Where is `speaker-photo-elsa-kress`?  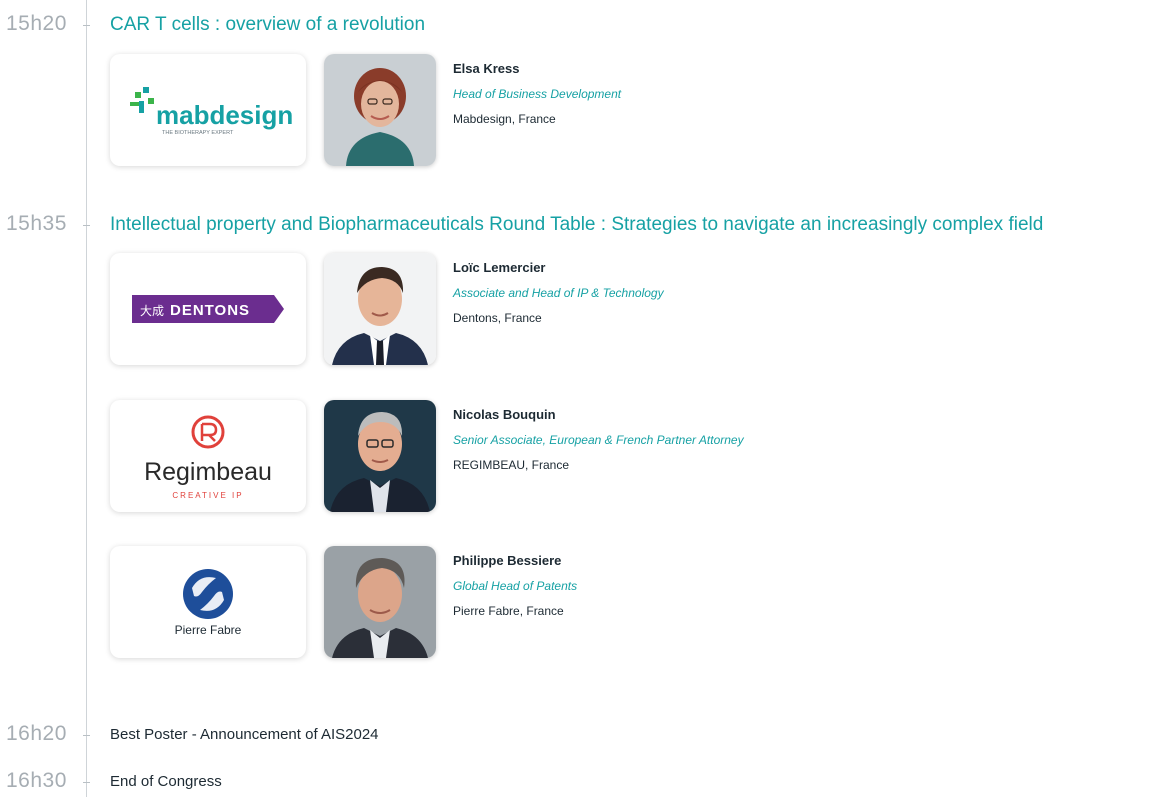 speaker-photo-elsa-kress is located at coordinates (380, 110).